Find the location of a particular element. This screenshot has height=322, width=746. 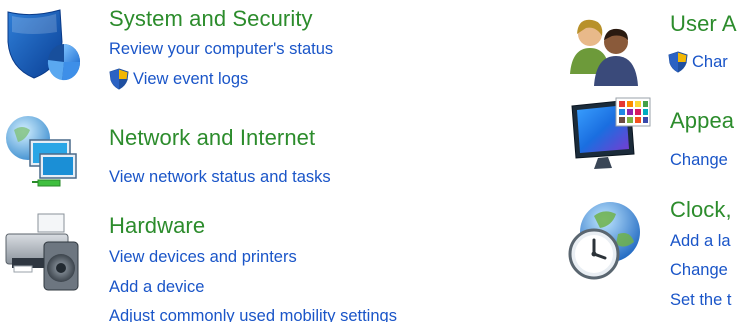

link-add-a-device: Add a device is located at coordinates (156, 287).